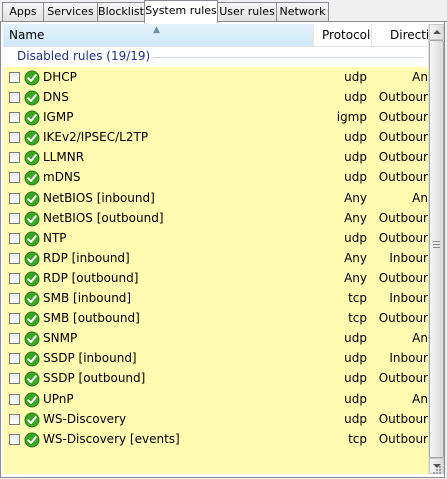 Image resolution: width=447 pixels, height=479 pixels. I want to click on table-row: NTP udp Outbour, so click(215, 238).